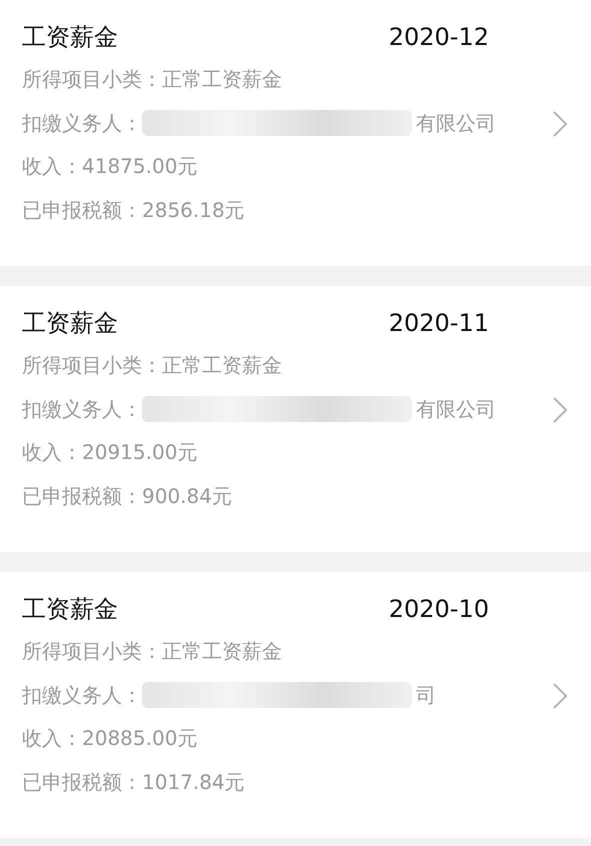  What do you see at coordinates (193, 210) in the screenshot?
I see `tax-value: 2856.18元` at bounding box center [193, 210].